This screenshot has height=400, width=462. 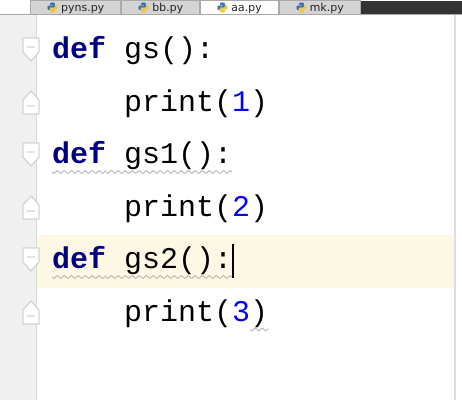 I want to click on code-line: def gs2():, so click(x=142, y=261).